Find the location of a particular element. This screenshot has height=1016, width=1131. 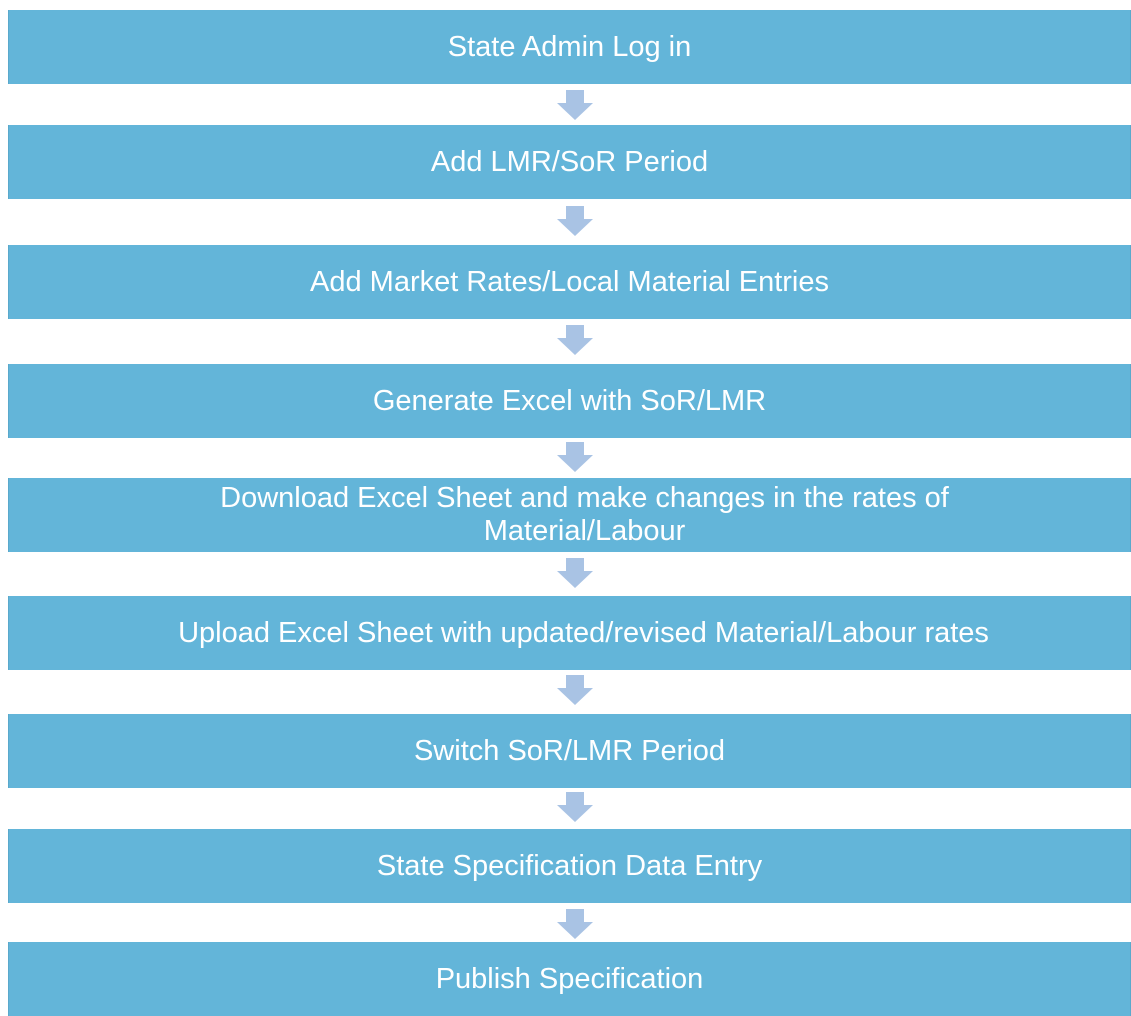

step-box-1: State Admin Log in is located at coordinates (569, 47).